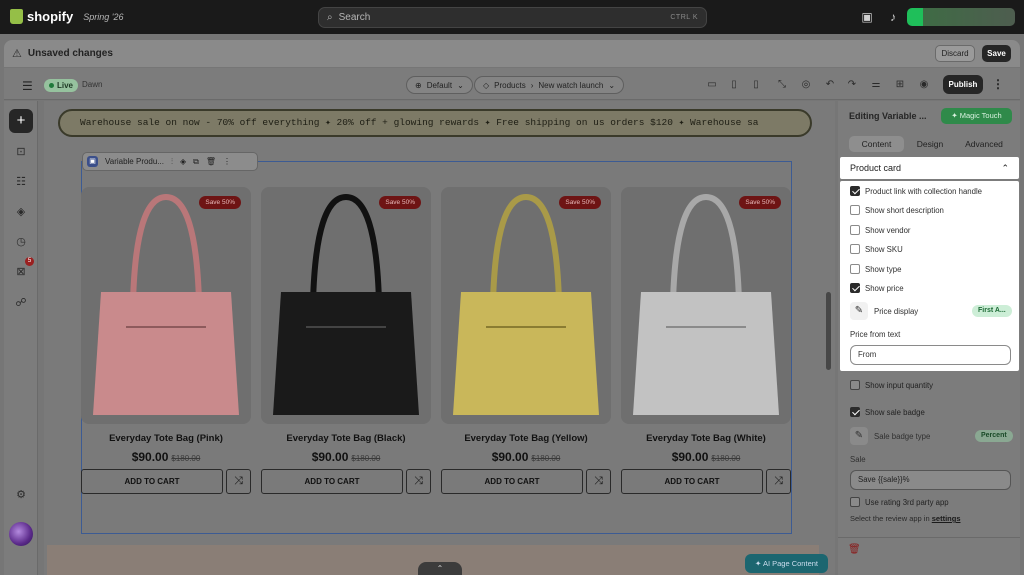 The image size is (1024, 575). What do you see at coordinates (27, 86) in the screenshot?
I see `menu-icon: ☰` at bounding box center [27, 86].